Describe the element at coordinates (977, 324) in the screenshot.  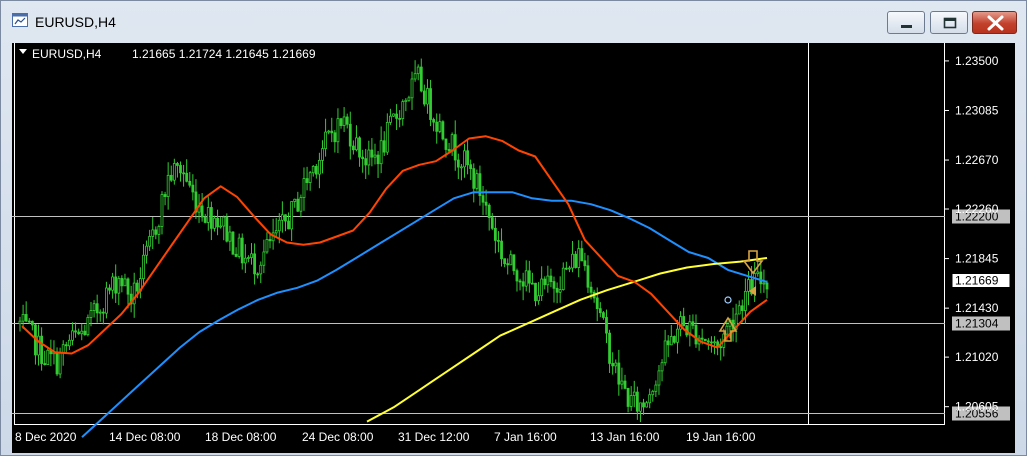
I see `horizontal-line-price-label: 1.21304` at that location.